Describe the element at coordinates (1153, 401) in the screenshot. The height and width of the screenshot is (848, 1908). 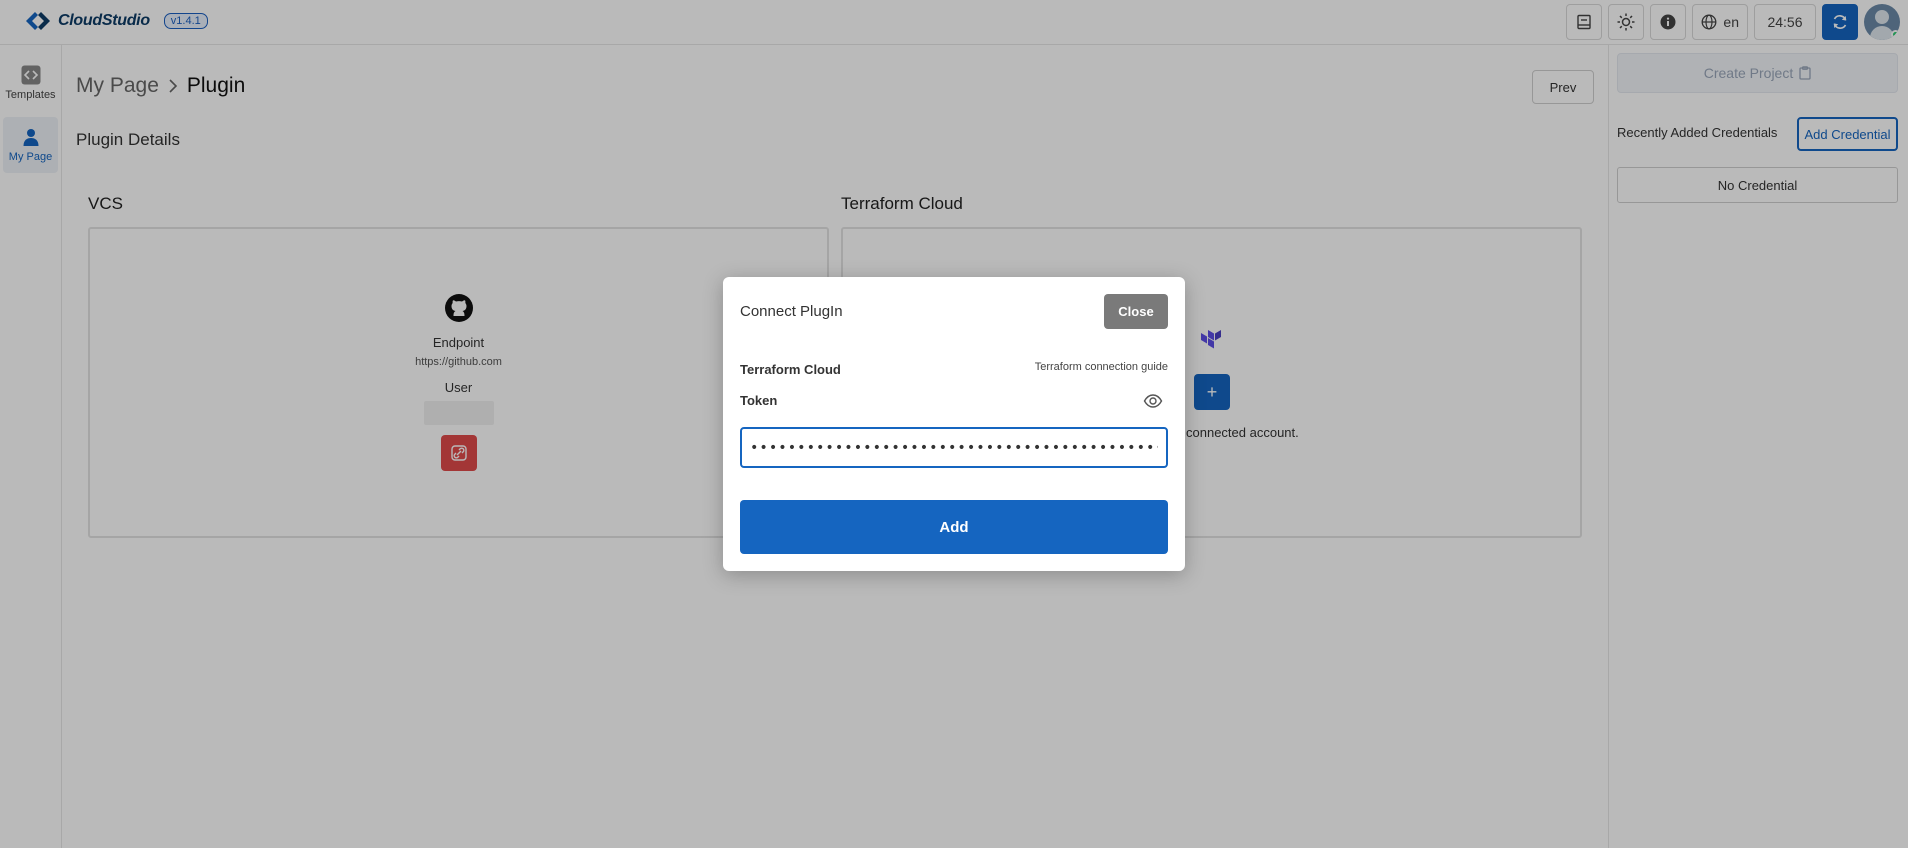
I see `eye-icon` at that location.